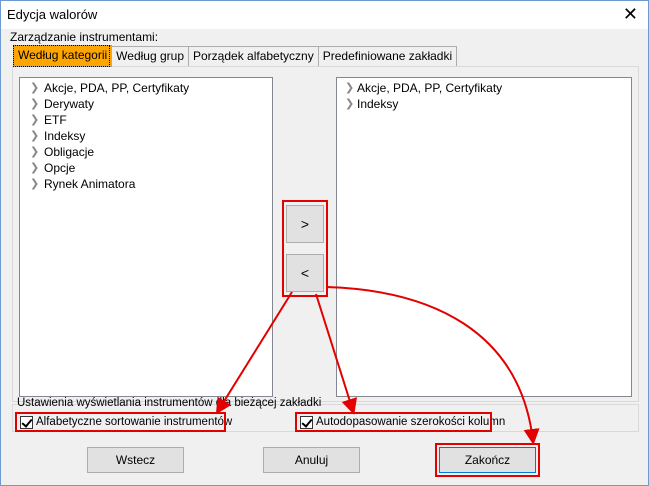  I want to click on alphabetical-sort-label: Alfabetyczne sortowanie instrumentów, so click(134, 422).